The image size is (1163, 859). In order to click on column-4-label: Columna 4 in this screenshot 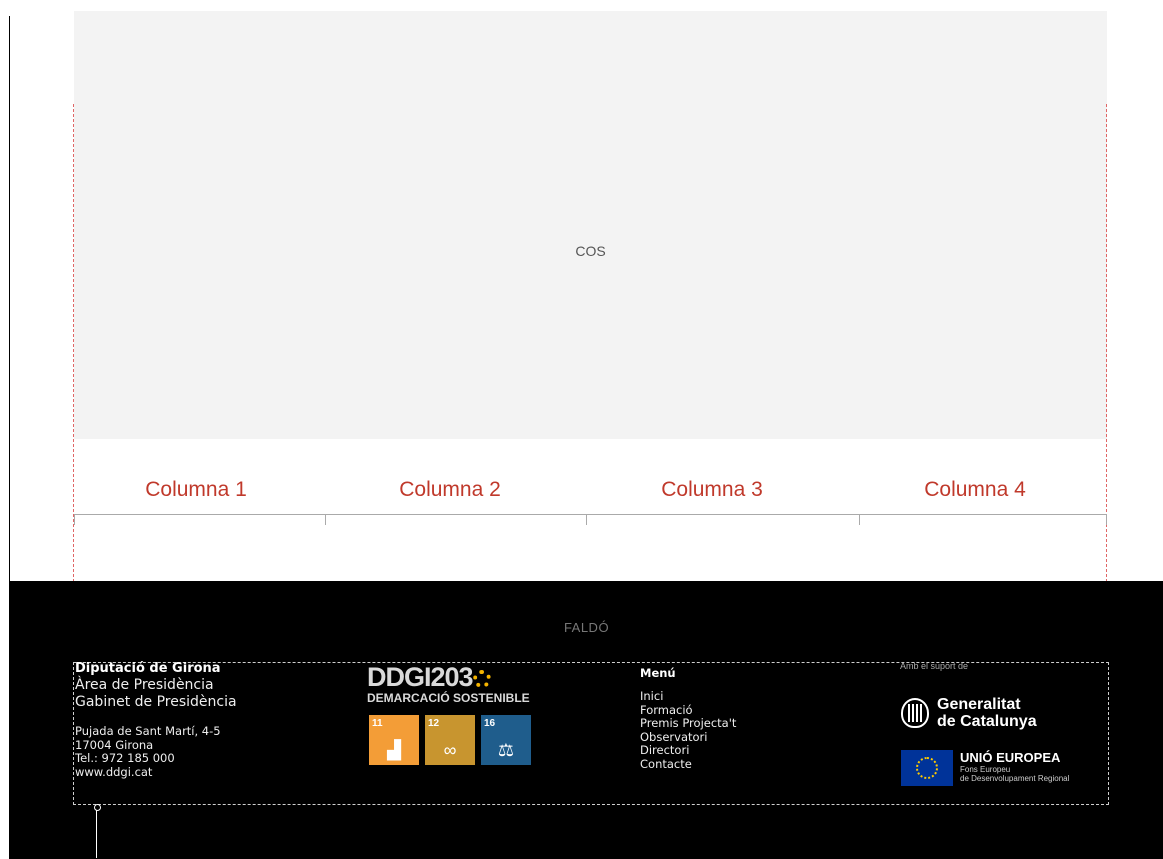, I will do `click(975, 489)`.